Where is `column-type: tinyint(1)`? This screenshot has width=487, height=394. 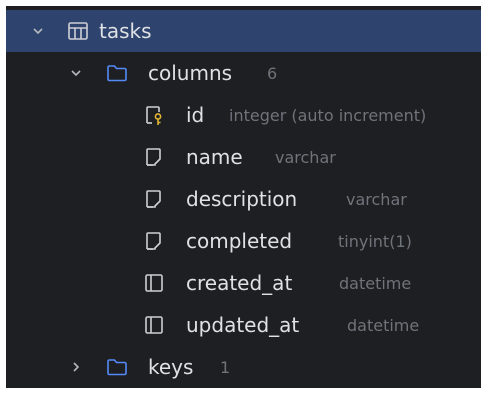
column-type: tinyint(1) is located at coordinates (375, 241).